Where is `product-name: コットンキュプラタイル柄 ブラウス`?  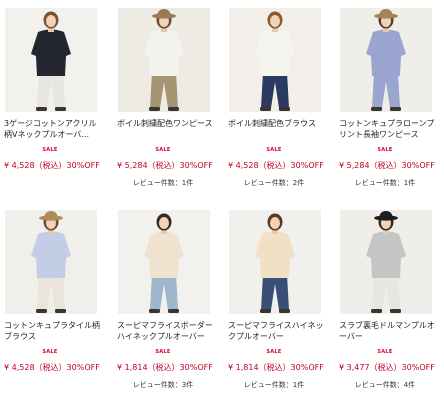 product-name: コットンキュプラタイル柄 ブラウス is located at coordinates (52, 331).